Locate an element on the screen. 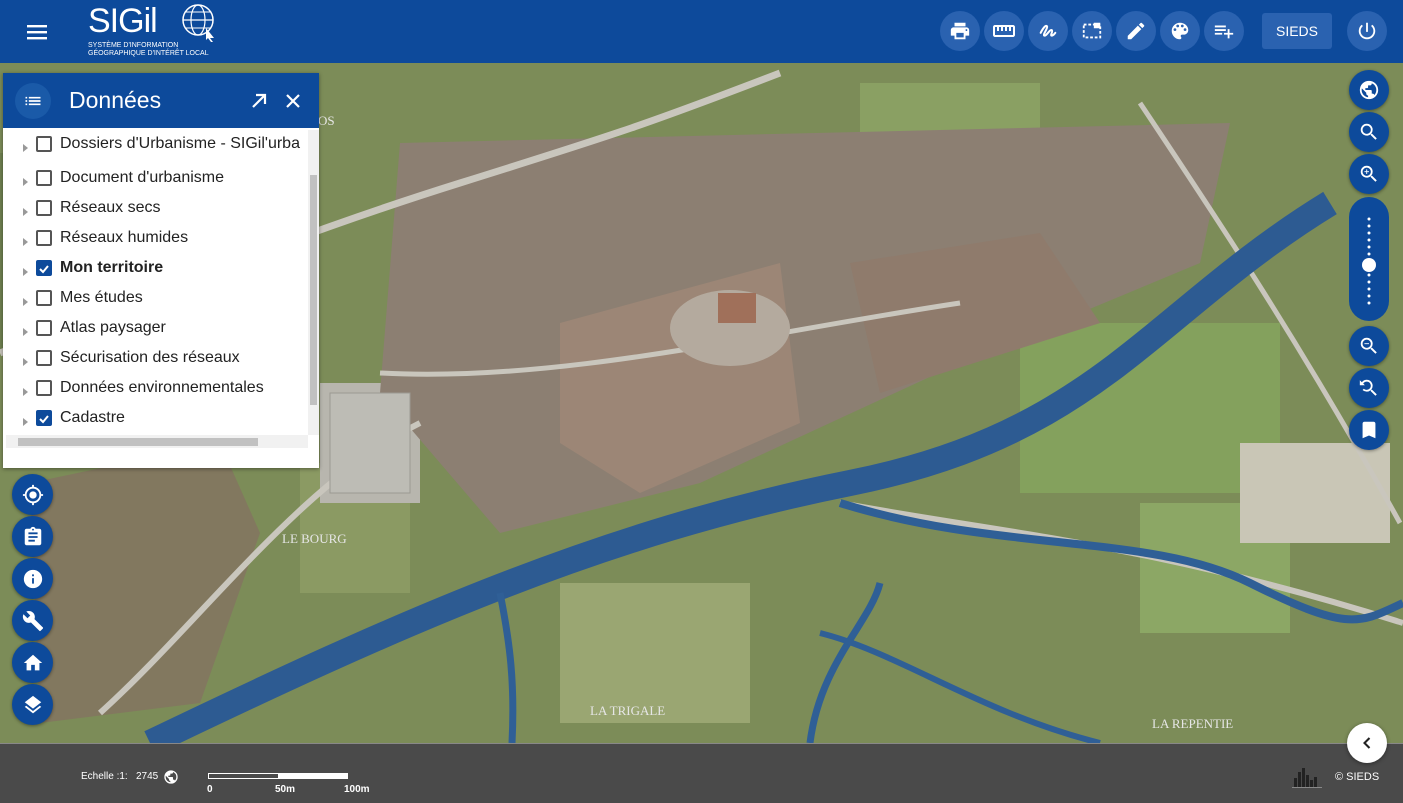 The width and height of the screenshot is (1403, 803). layer-list-button is located at coordinates (33, 101).